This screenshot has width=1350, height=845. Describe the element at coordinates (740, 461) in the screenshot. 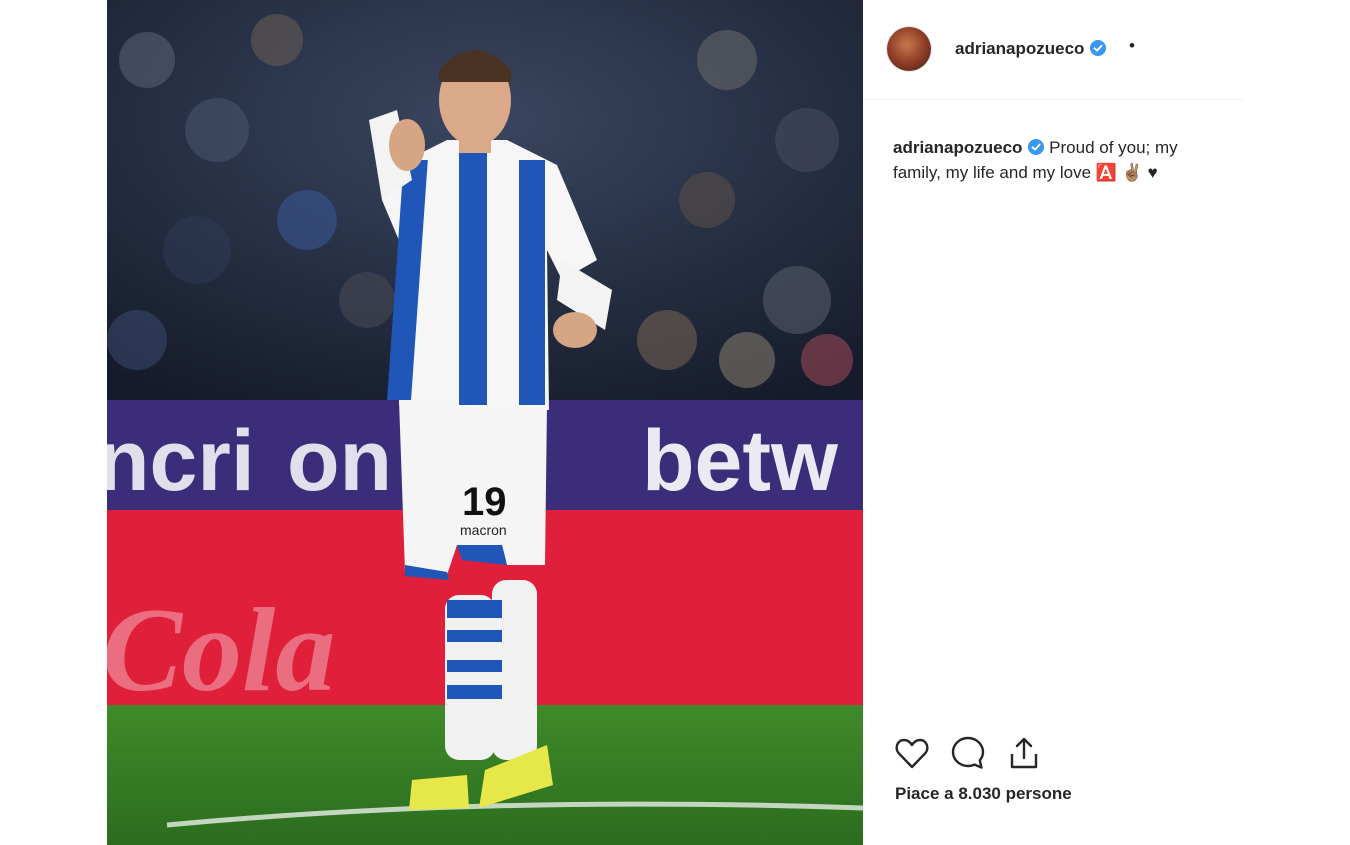

I see `board-text-3: betw` at that location.